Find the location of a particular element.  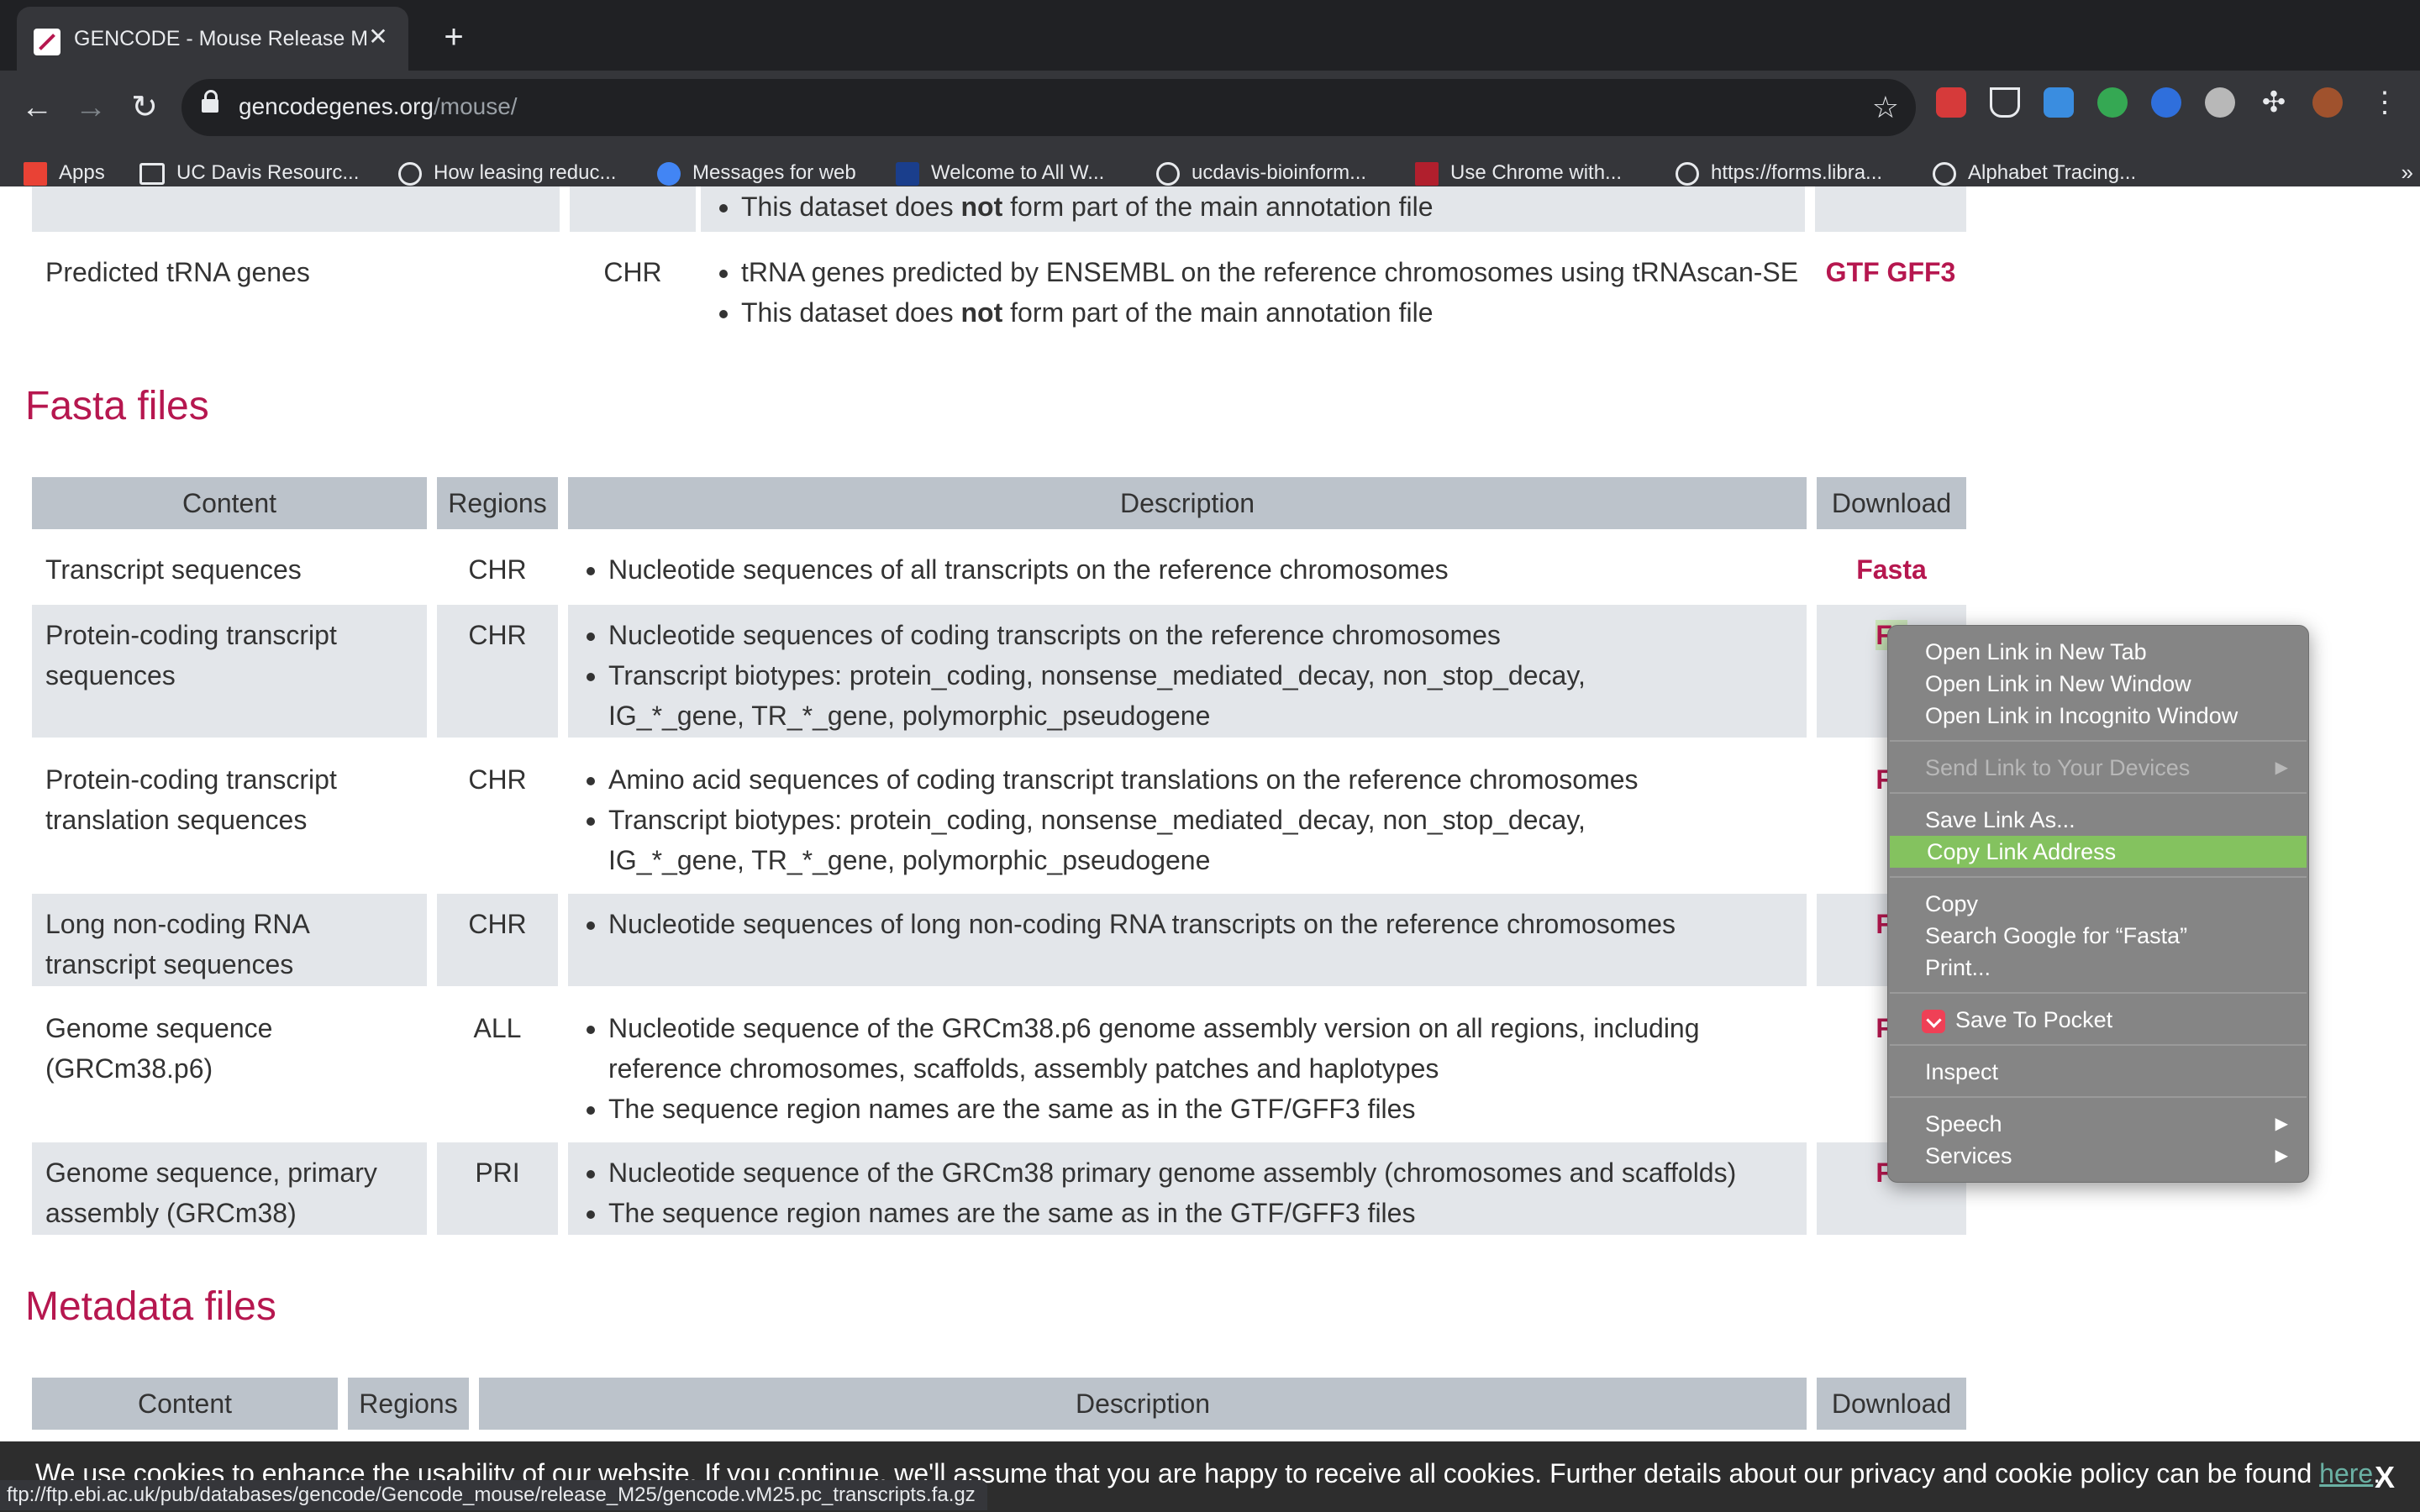

url-path: /mouse/ is located at coordinates (476, 106).